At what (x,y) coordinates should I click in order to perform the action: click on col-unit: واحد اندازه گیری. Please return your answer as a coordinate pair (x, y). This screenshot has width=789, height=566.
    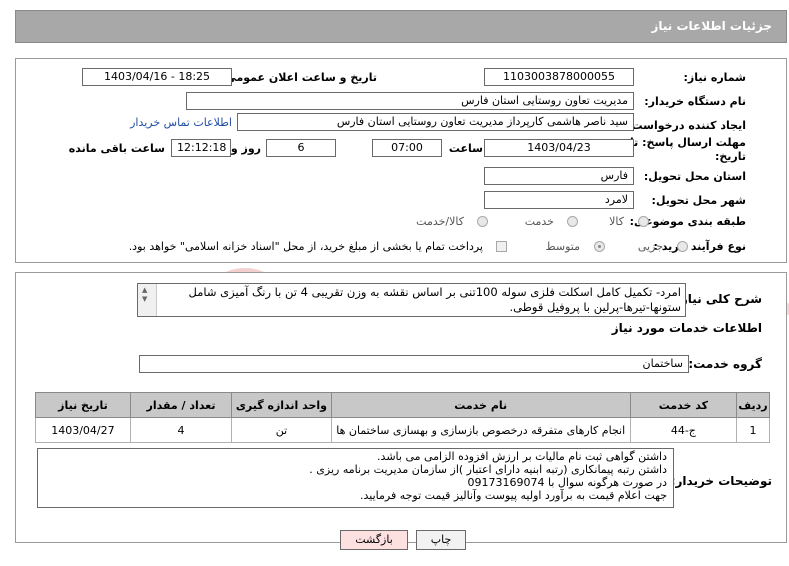
    Looking at the image, I should click on (281, 405).